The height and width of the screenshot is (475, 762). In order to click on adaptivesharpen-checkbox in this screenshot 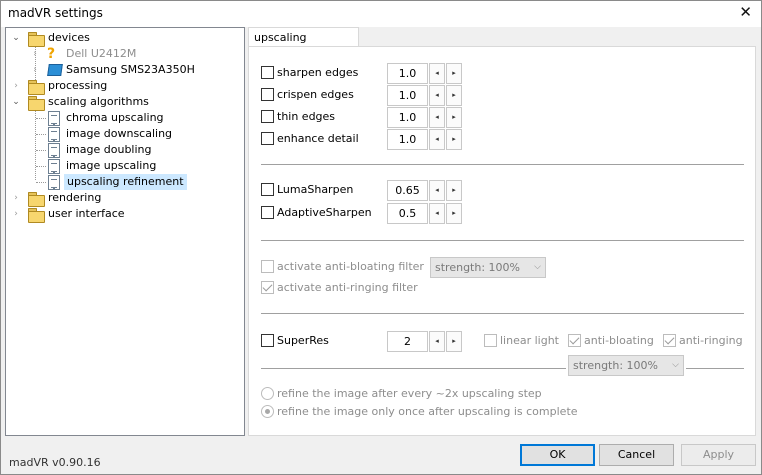, I will do `click(267, 212)`.